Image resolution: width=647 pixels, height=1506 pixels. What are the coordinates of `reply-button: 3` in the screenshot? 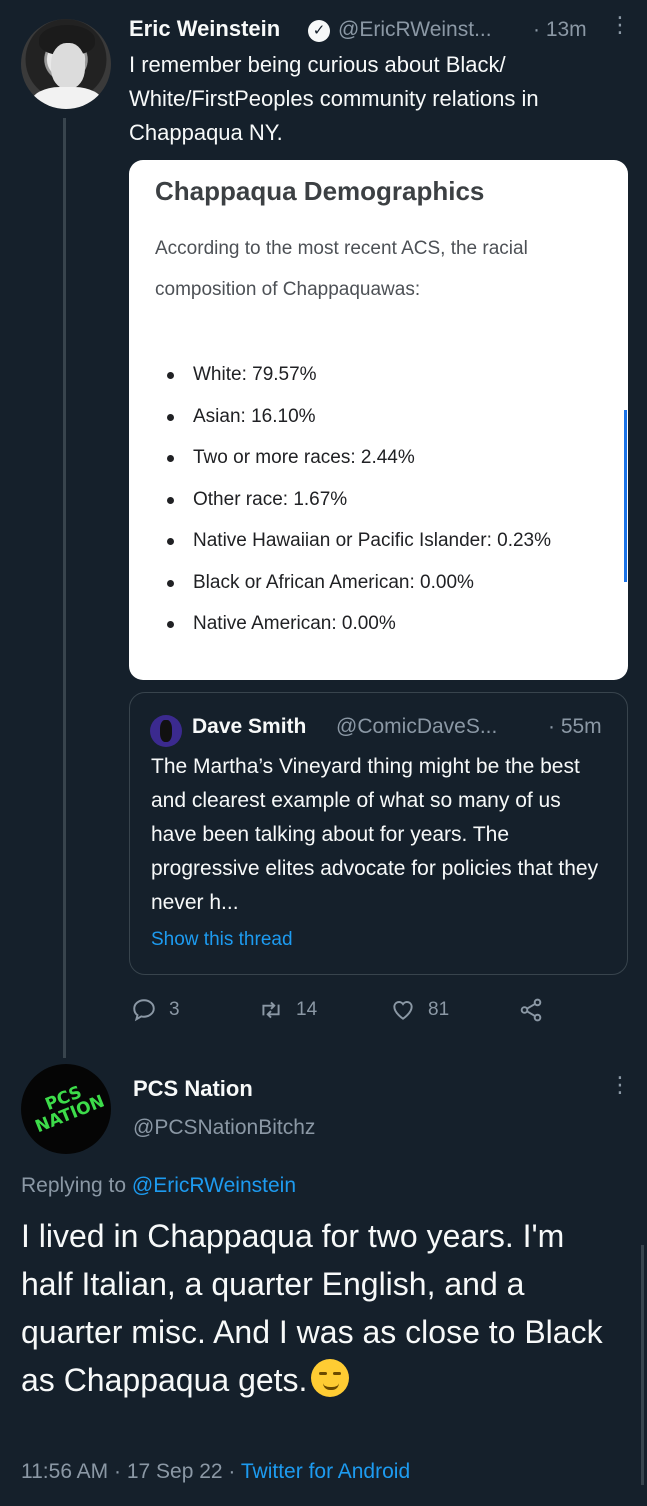 It's located at (155, 1010).